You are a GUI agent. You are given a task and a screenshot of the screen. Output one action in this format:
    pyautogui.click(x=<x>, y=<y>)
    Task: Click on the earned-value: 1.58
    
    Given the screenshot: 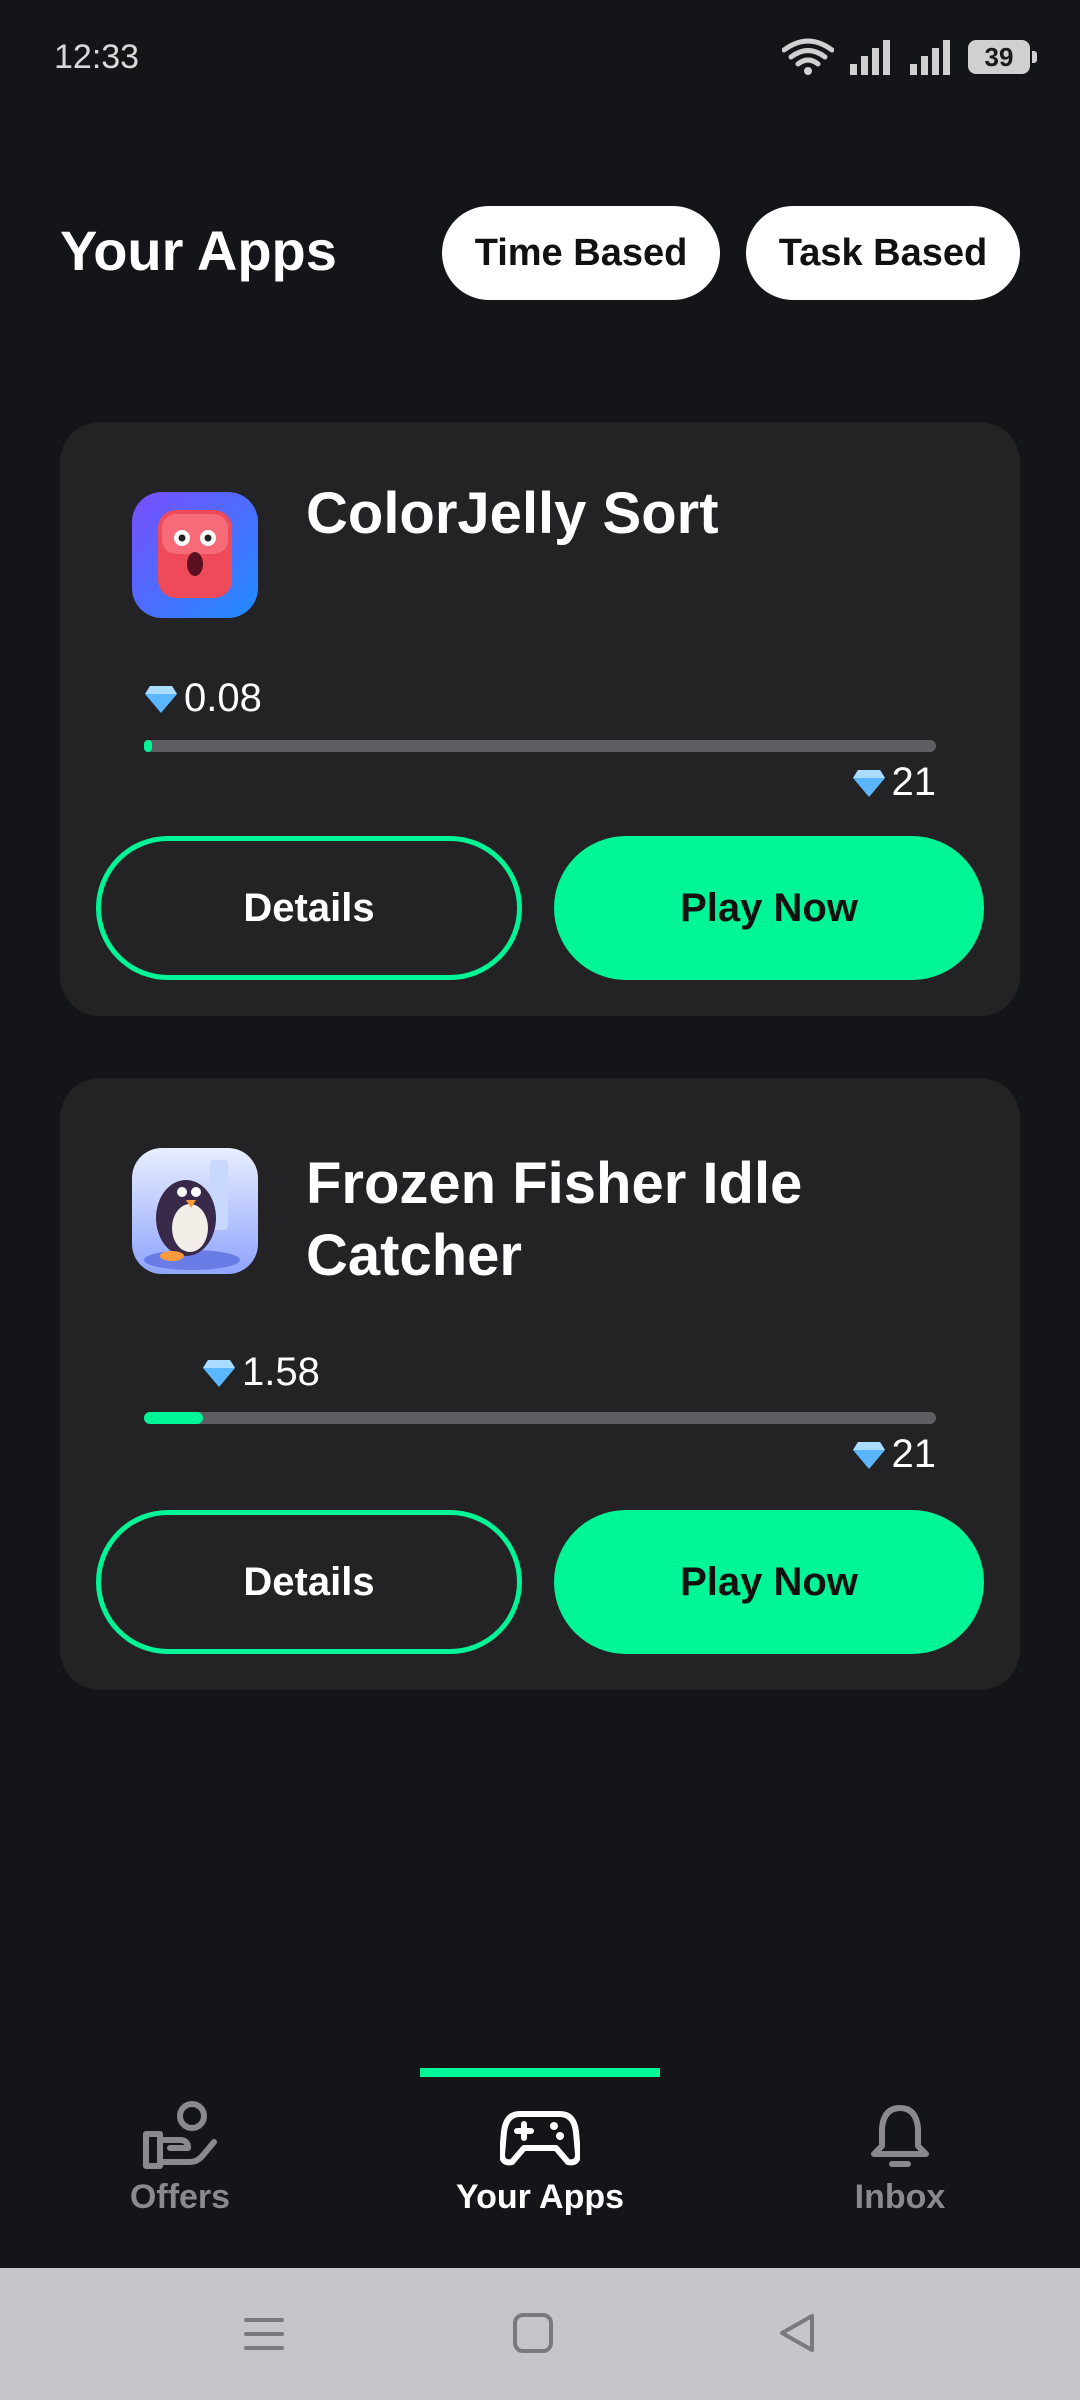 What is the action you would take?
    pyautogui.click(x=261, y=1372)
    